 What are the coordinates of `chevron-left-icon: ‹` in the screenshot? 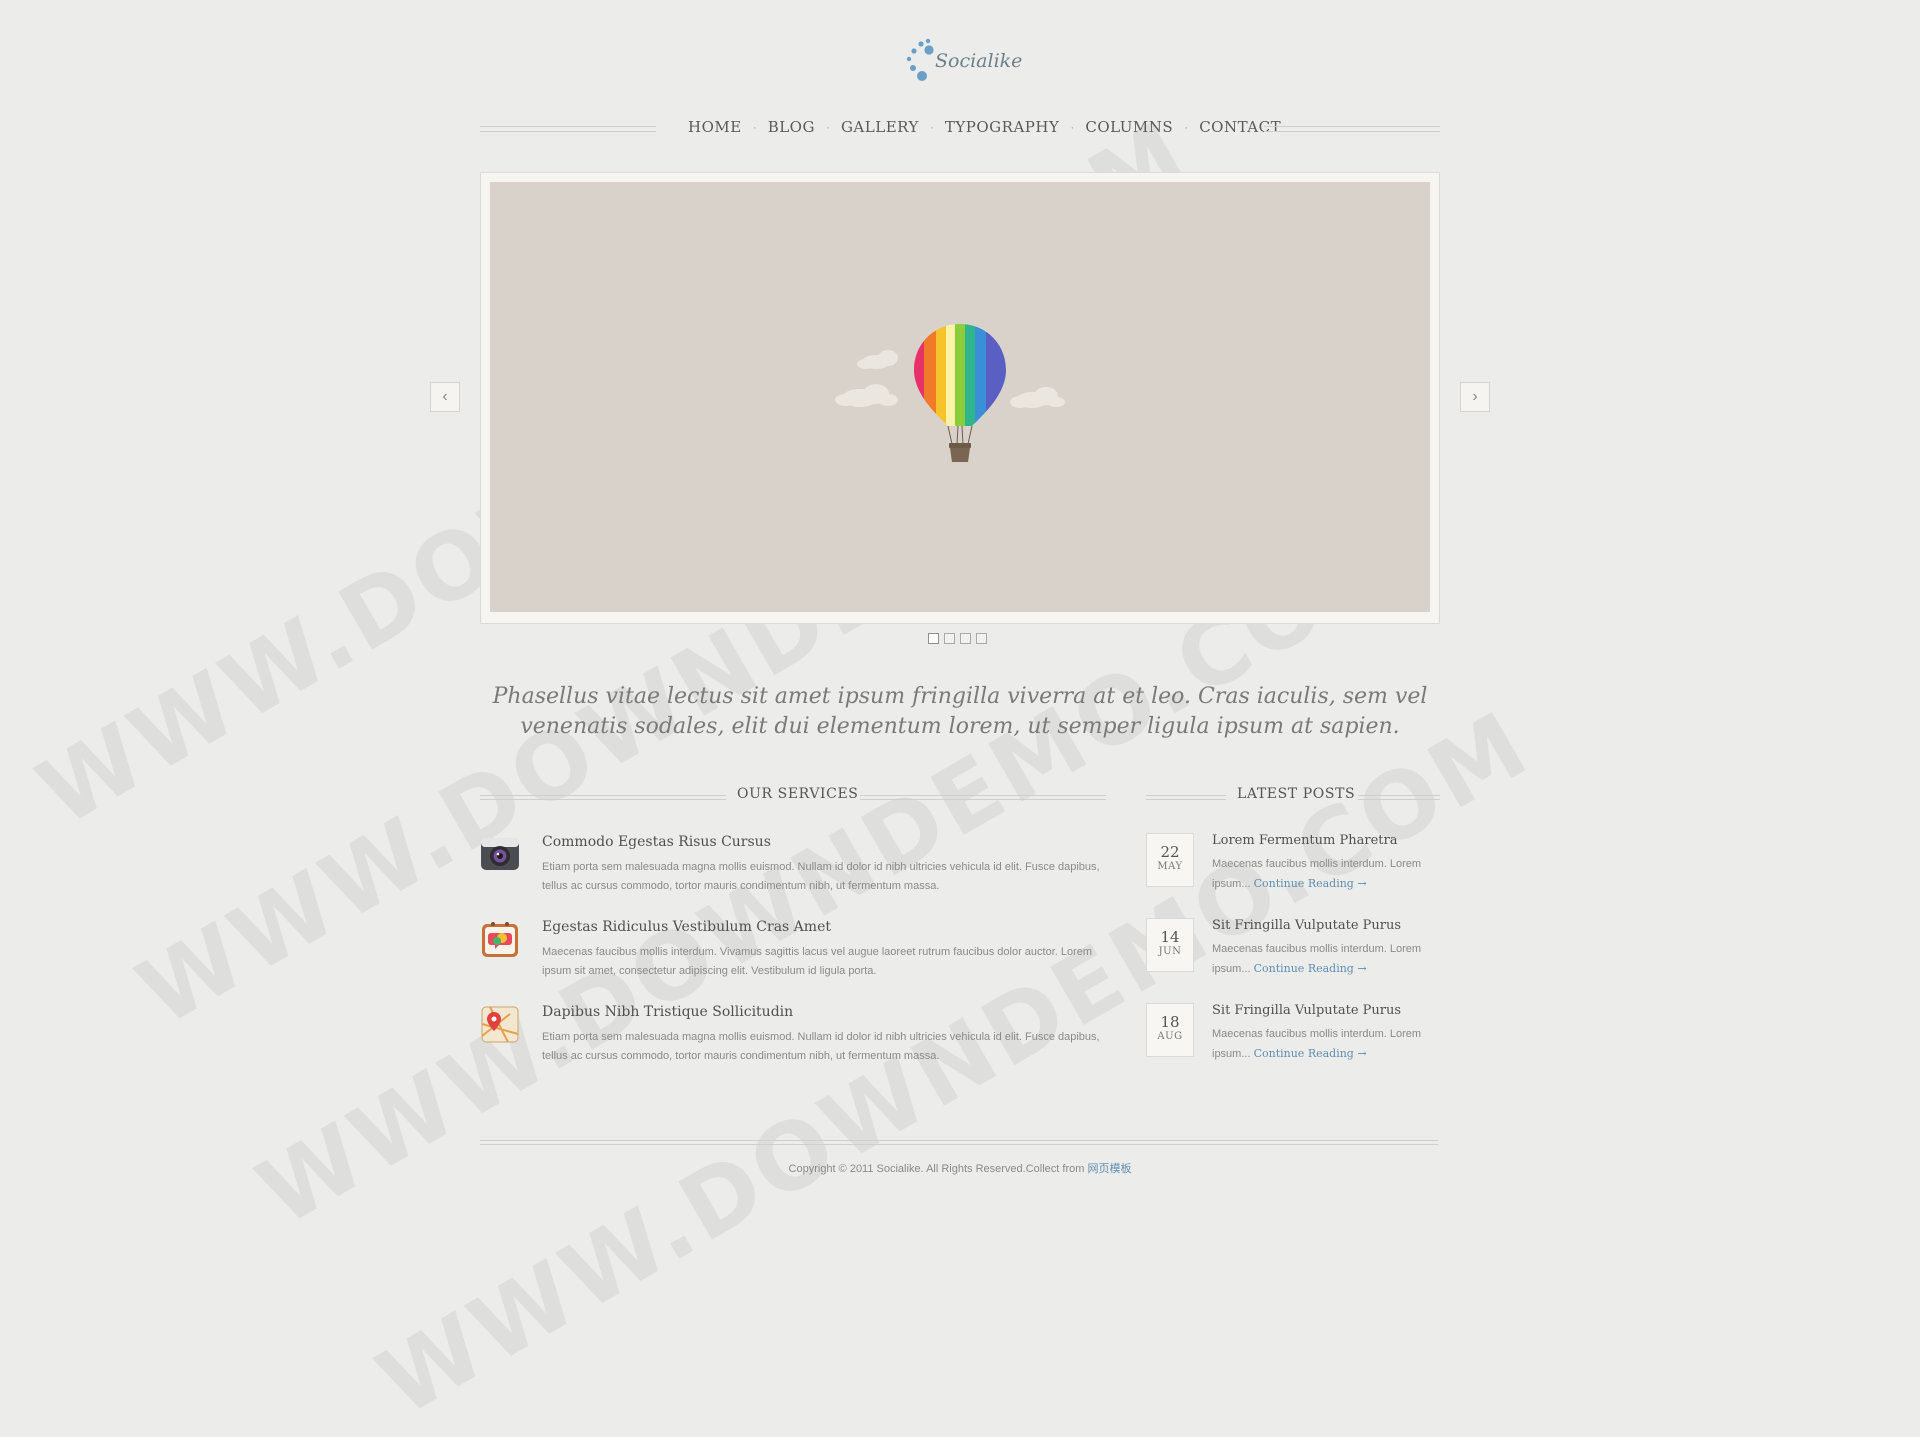 It's located at (445, 396).